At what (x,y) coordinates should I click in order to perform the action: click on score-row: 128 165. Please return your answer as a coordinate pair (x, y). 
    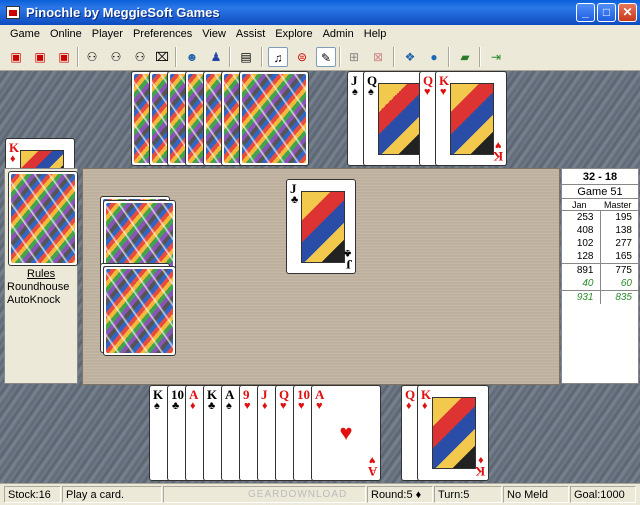
    Looking at the image, I should click on (600, 257).